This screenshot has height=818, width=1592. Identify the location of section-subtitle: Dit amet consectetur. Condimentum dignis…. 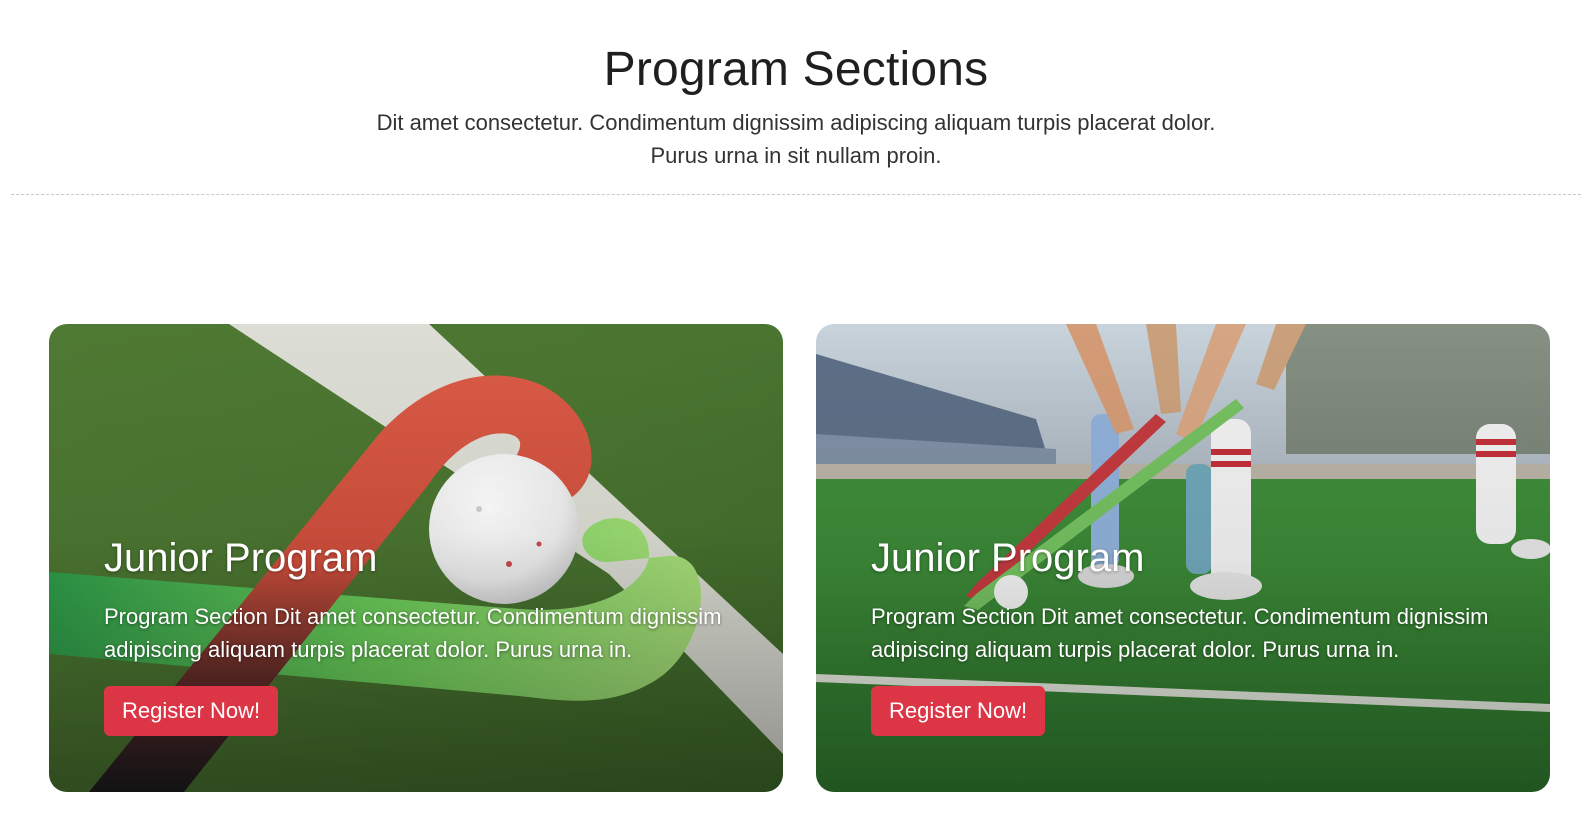
(796, 139).